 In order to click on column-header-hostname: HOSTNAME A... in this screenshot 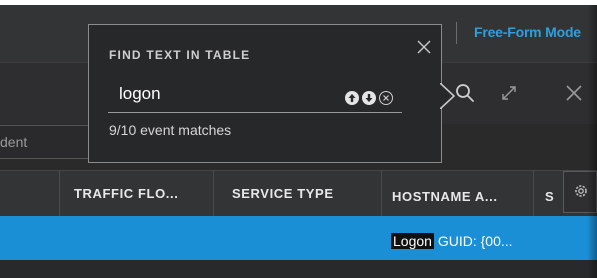, I will do `click(445, 196)`.